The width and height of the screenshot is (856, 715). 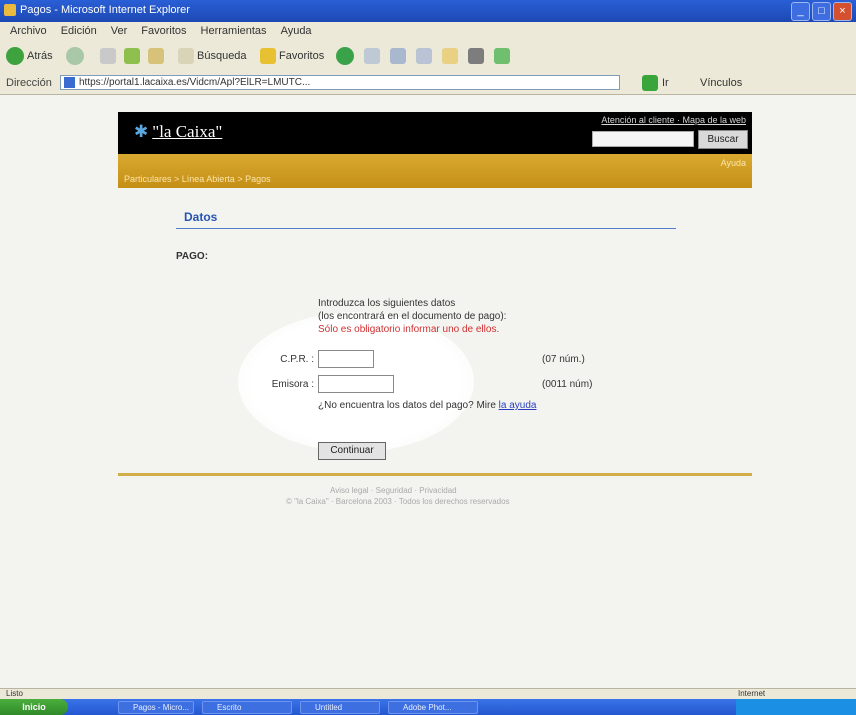 I want to click on magnifier-icon, so click(x=186, y=56).